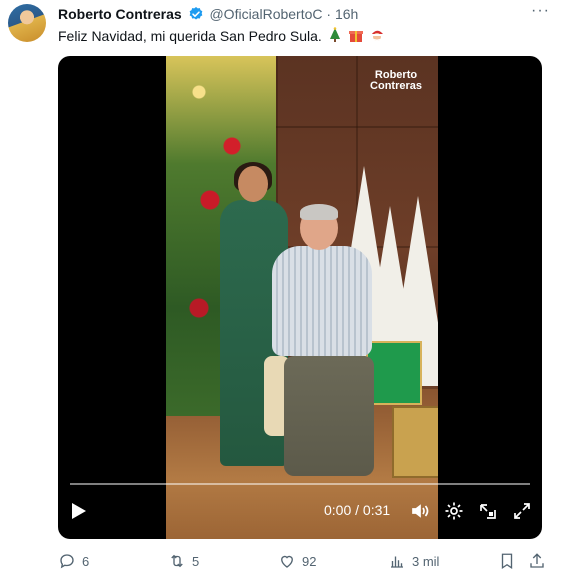 Image resolution: width=572 pixels, height=580 pixels. I want to click on views-count: 3 mil, so click(426, 561).